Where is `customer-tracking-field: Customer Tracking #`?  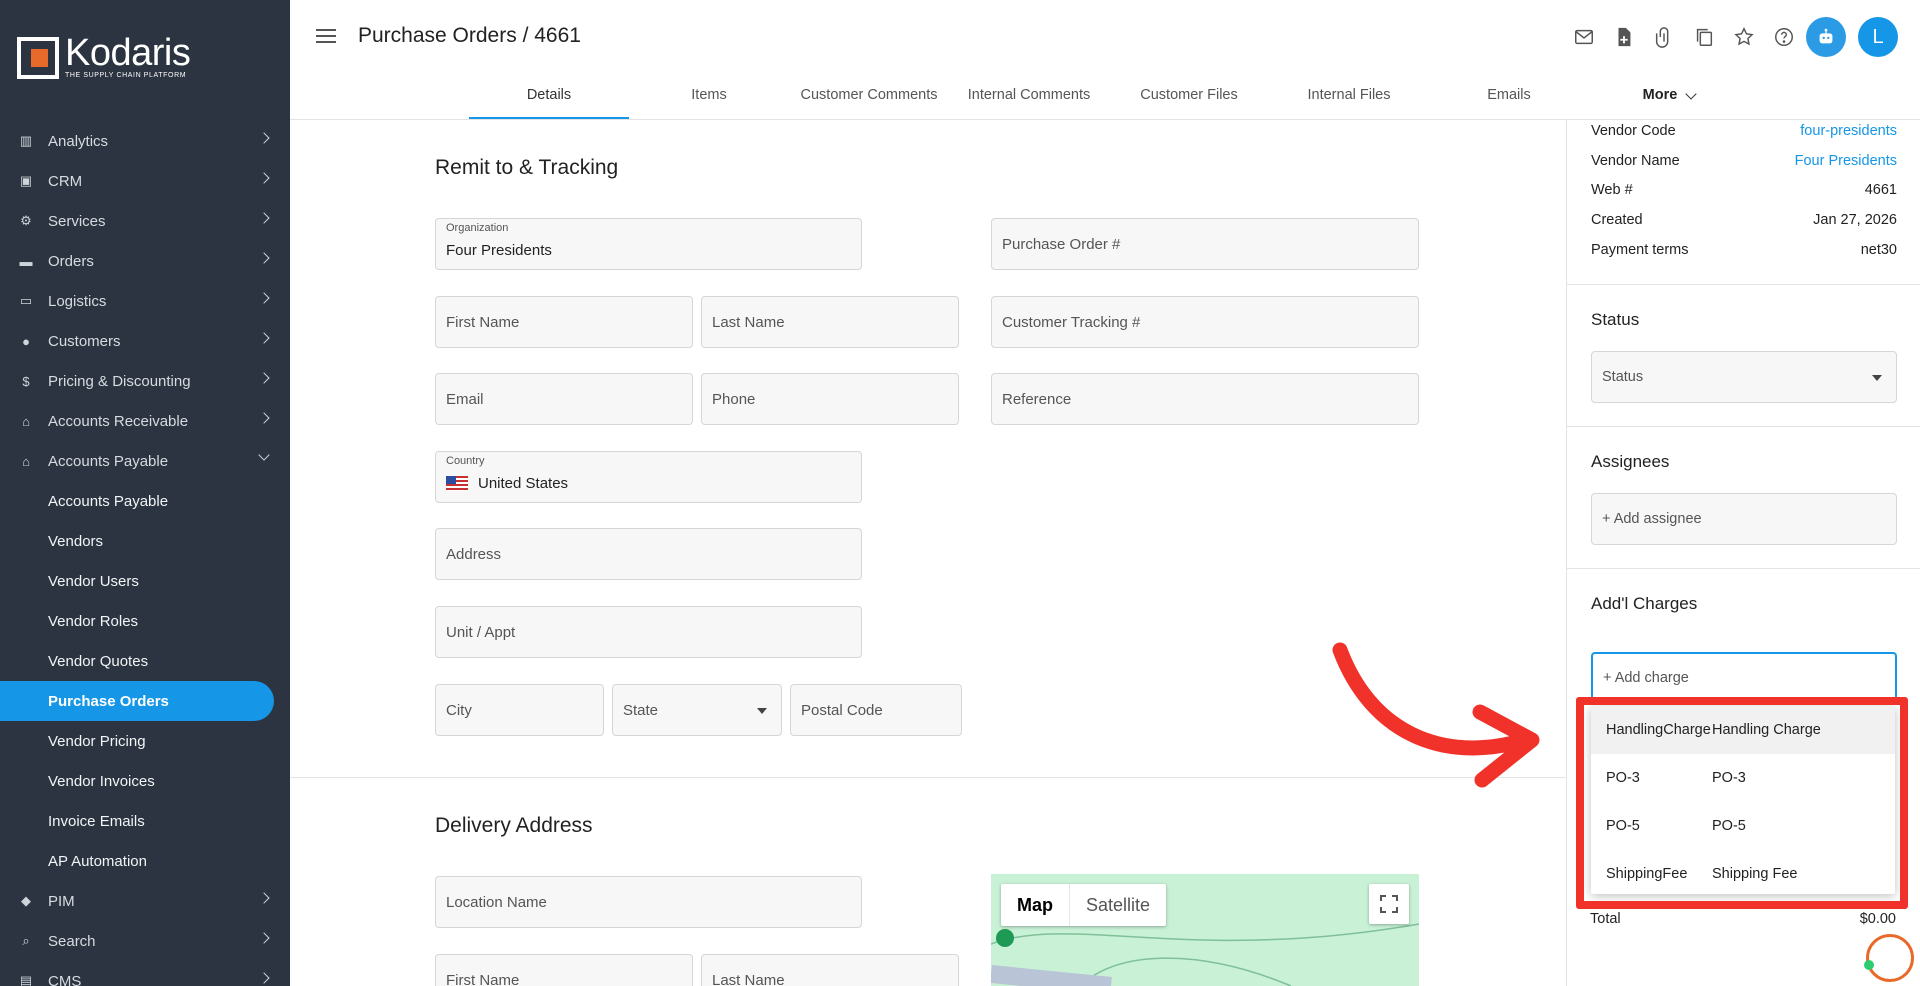 customer-tracking-field: Customer Tracking # is located at coordinates (1205, 322).